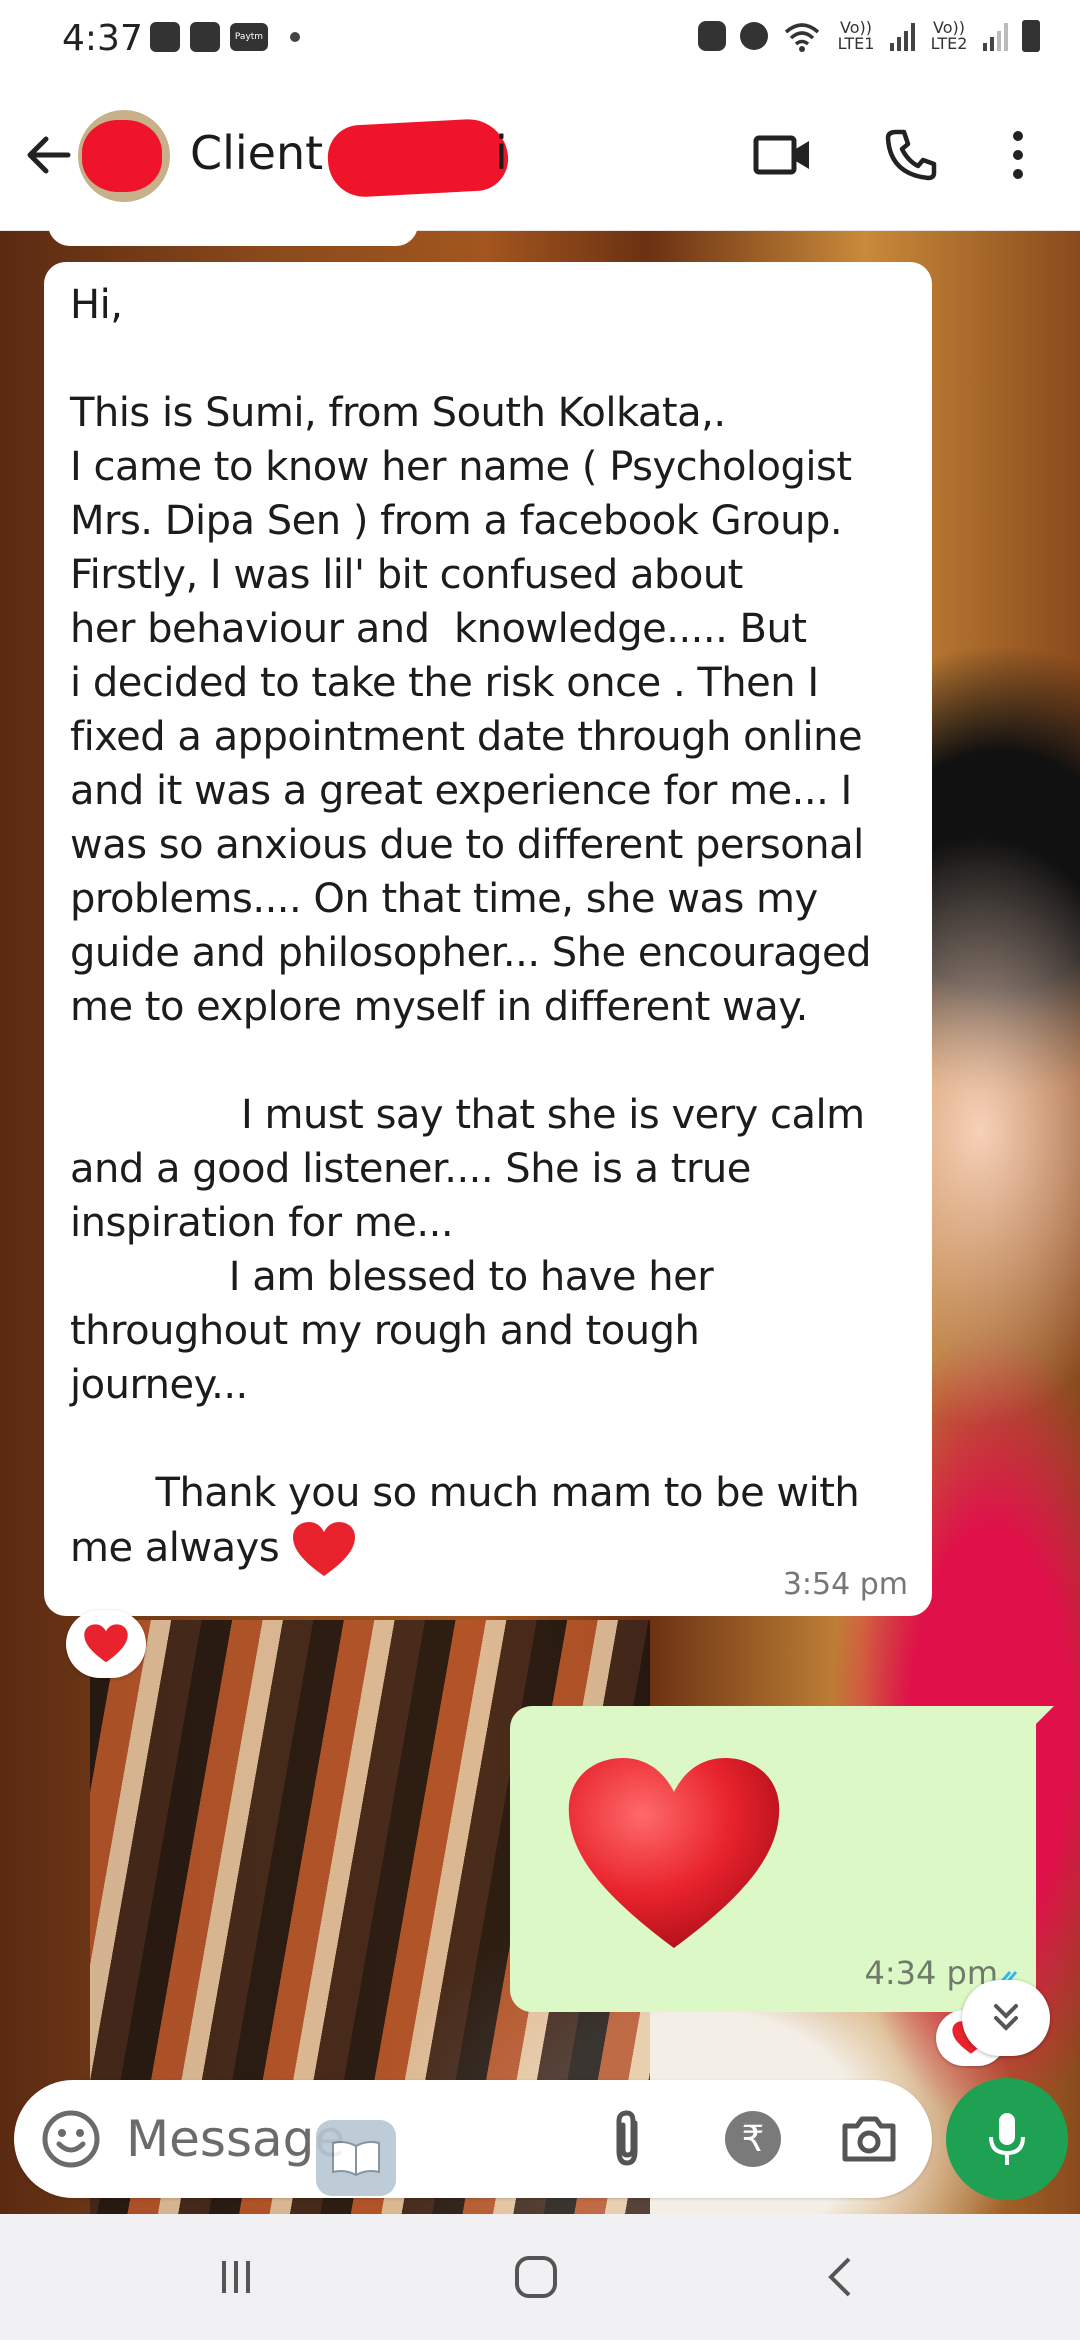  Describe the element at coordinates (674, 1853) in the screenshot. I see `large-red-heart-icon` at that location.